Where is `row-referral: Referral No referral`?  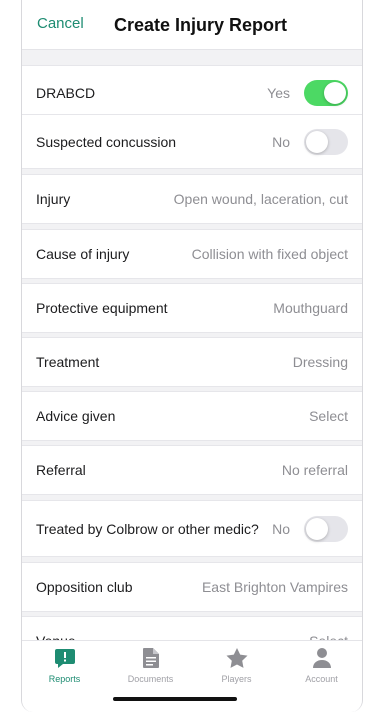 row-referral: Referral No referral is located at coordinates (192, 470).